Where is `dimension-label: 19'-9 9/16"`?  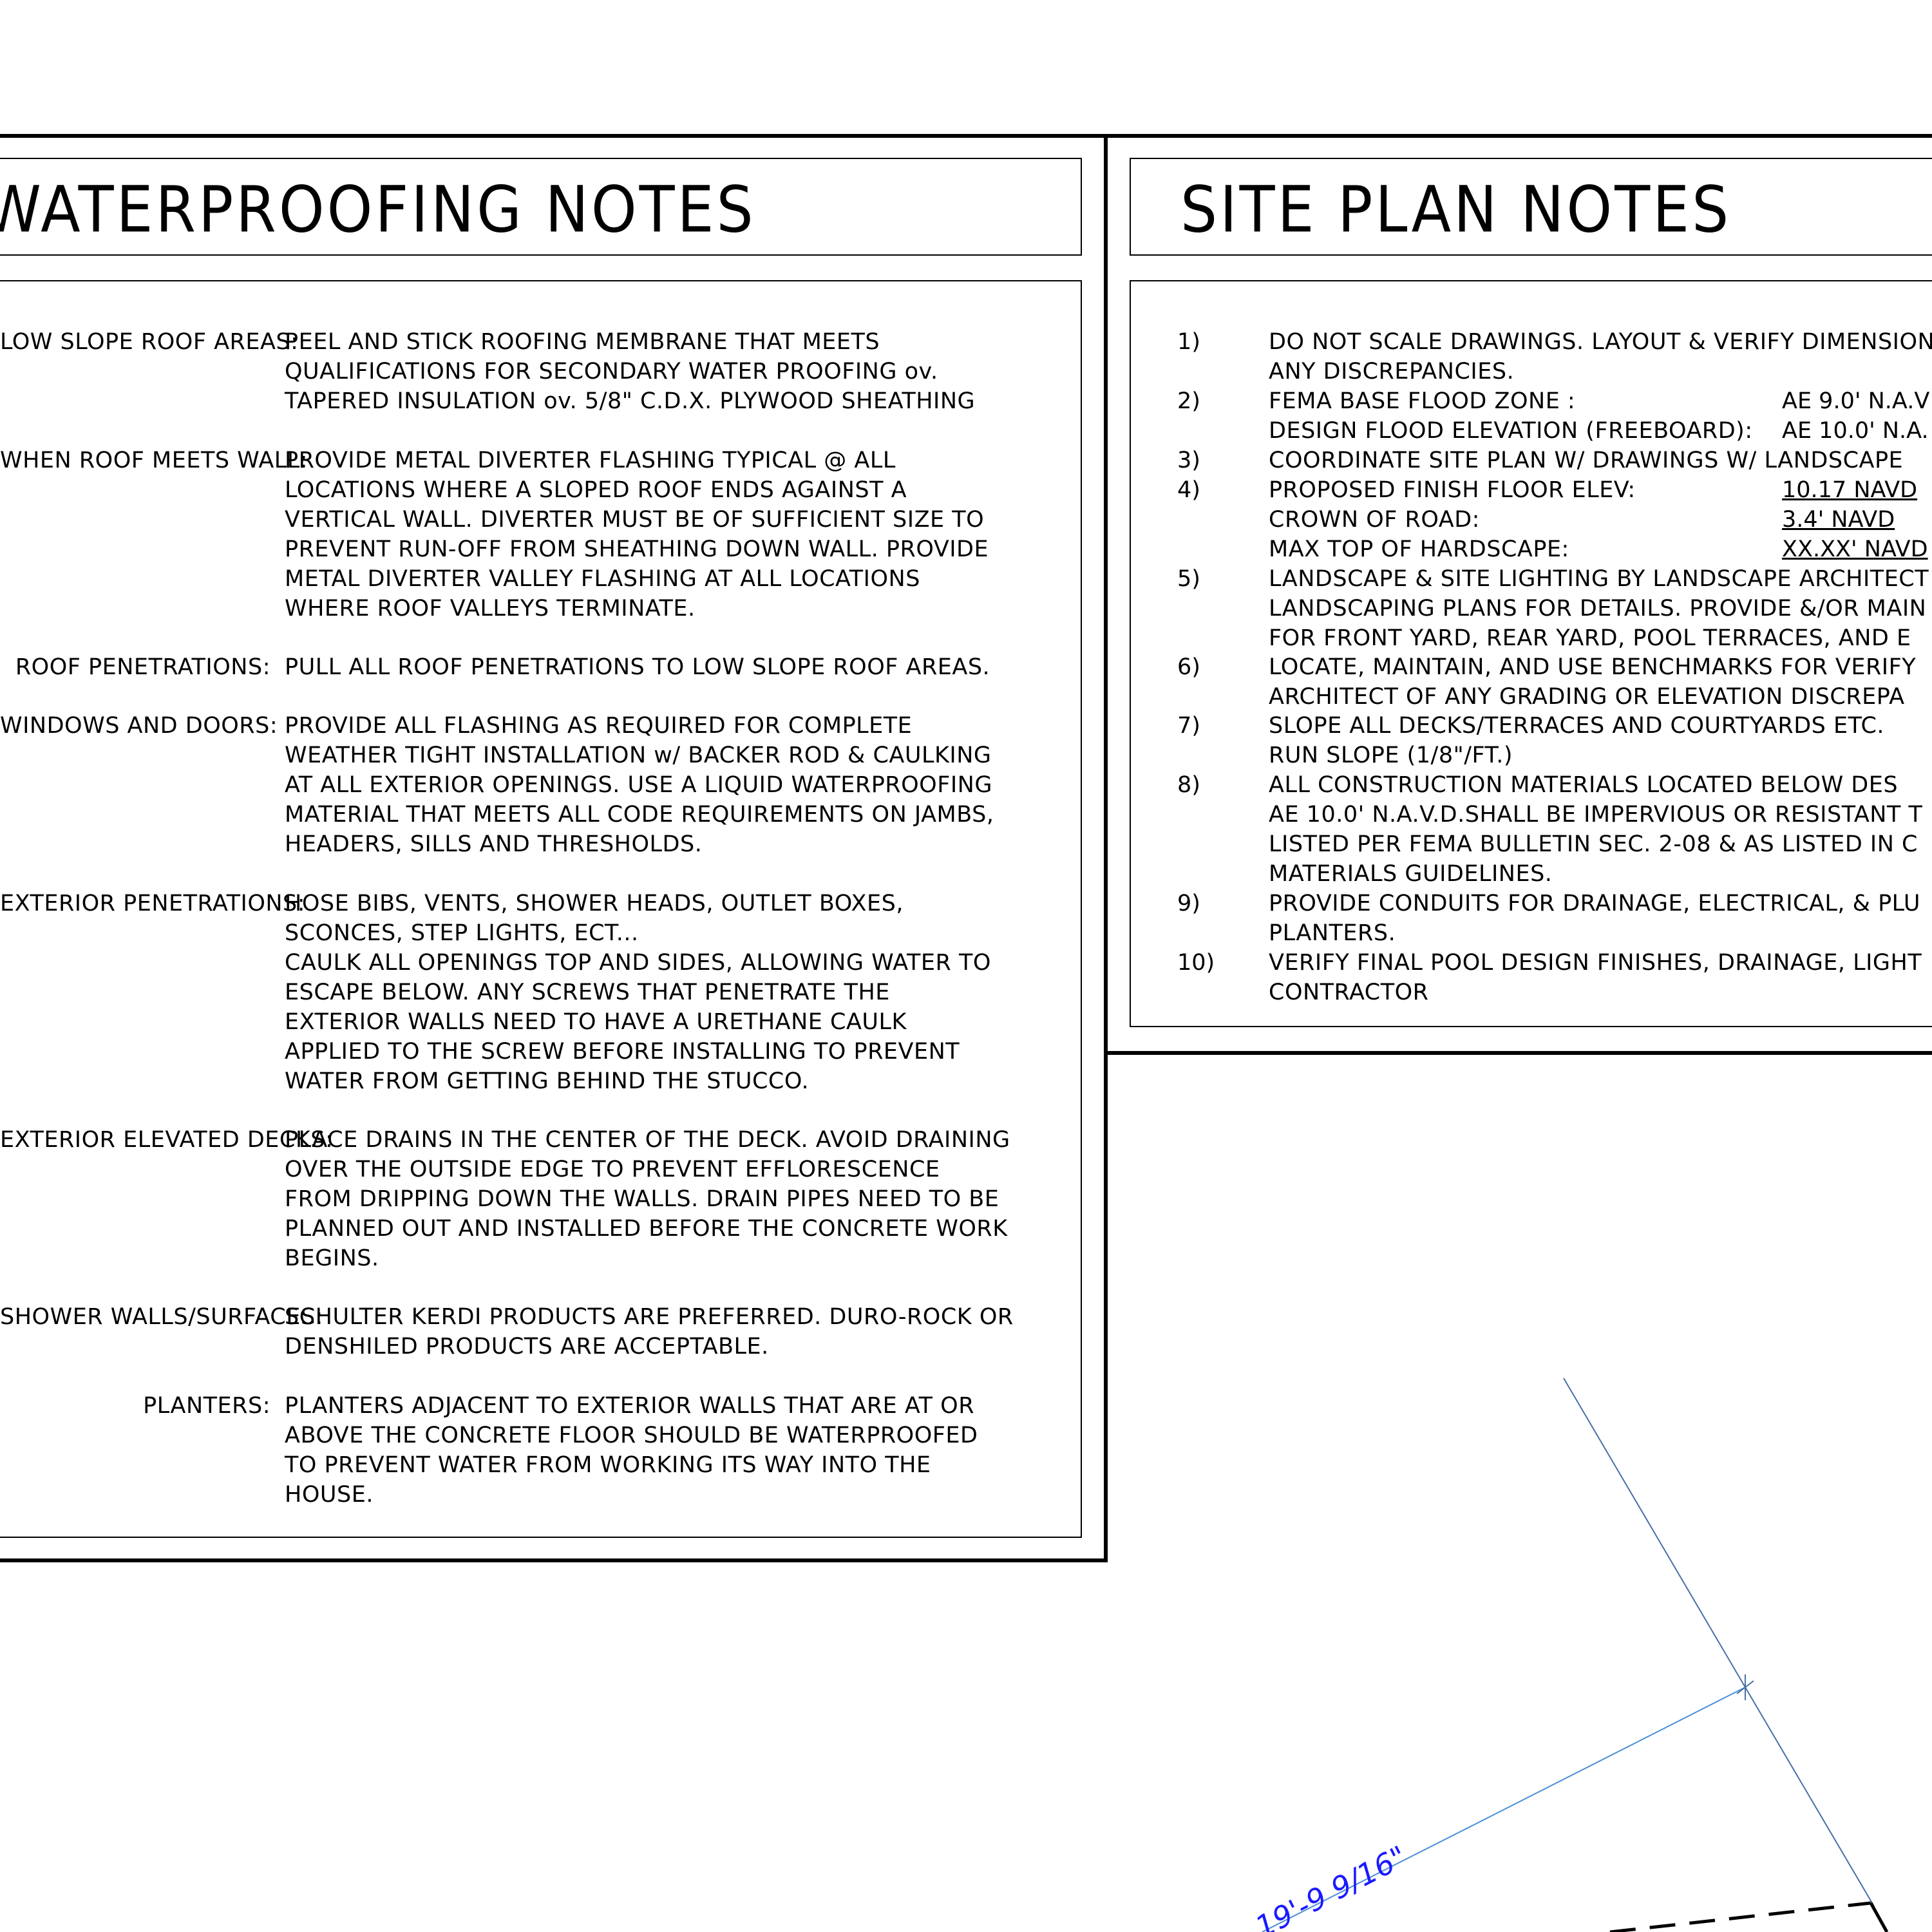
dimension-label: 19'-9 9/16" is located at coordinates (1331, 1886).